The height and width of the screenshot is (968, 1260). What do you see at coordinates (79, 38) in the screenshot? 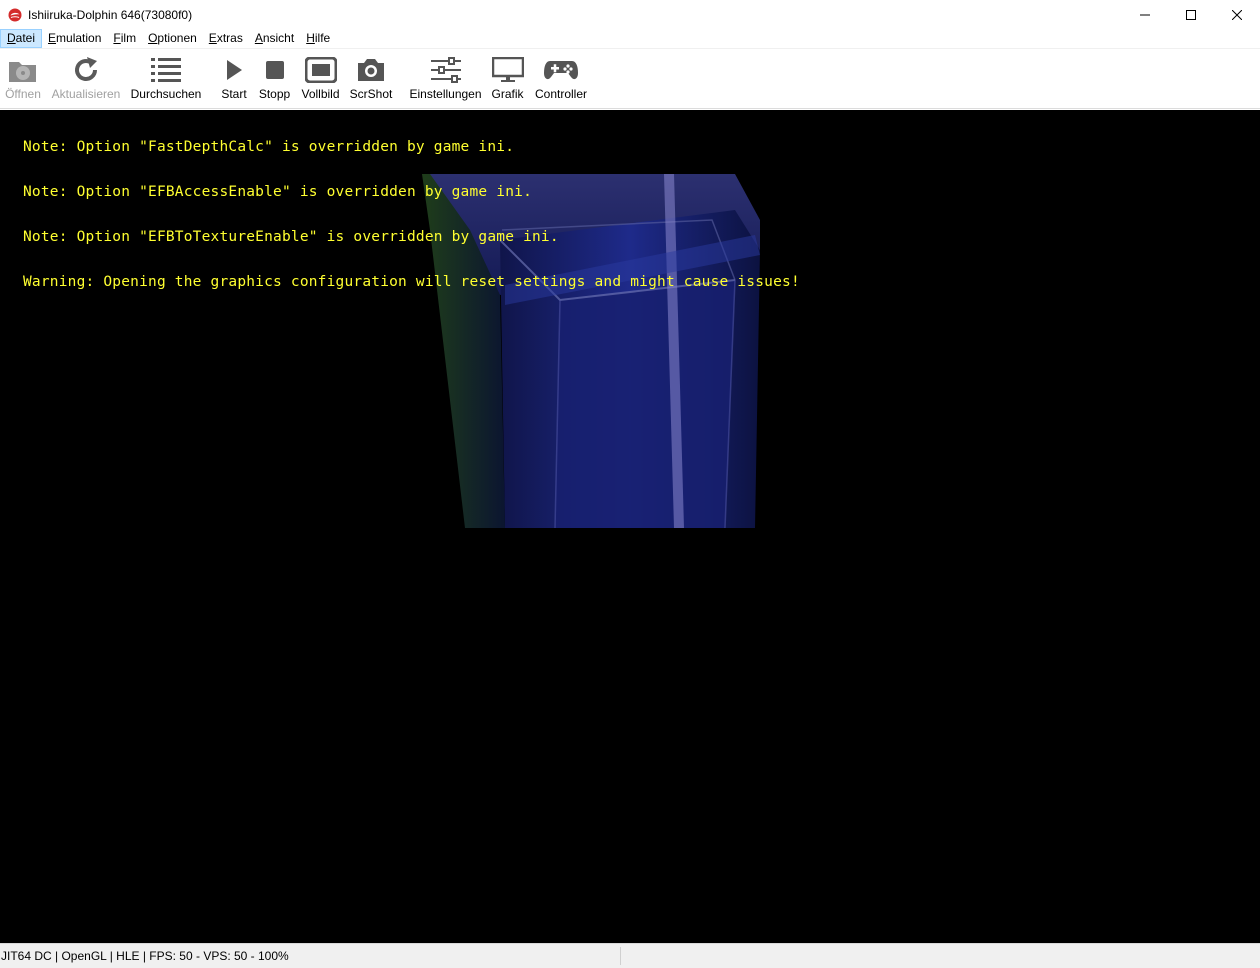
I see `menu-emulation-rest: mulation` at bounding box center [79, 38].